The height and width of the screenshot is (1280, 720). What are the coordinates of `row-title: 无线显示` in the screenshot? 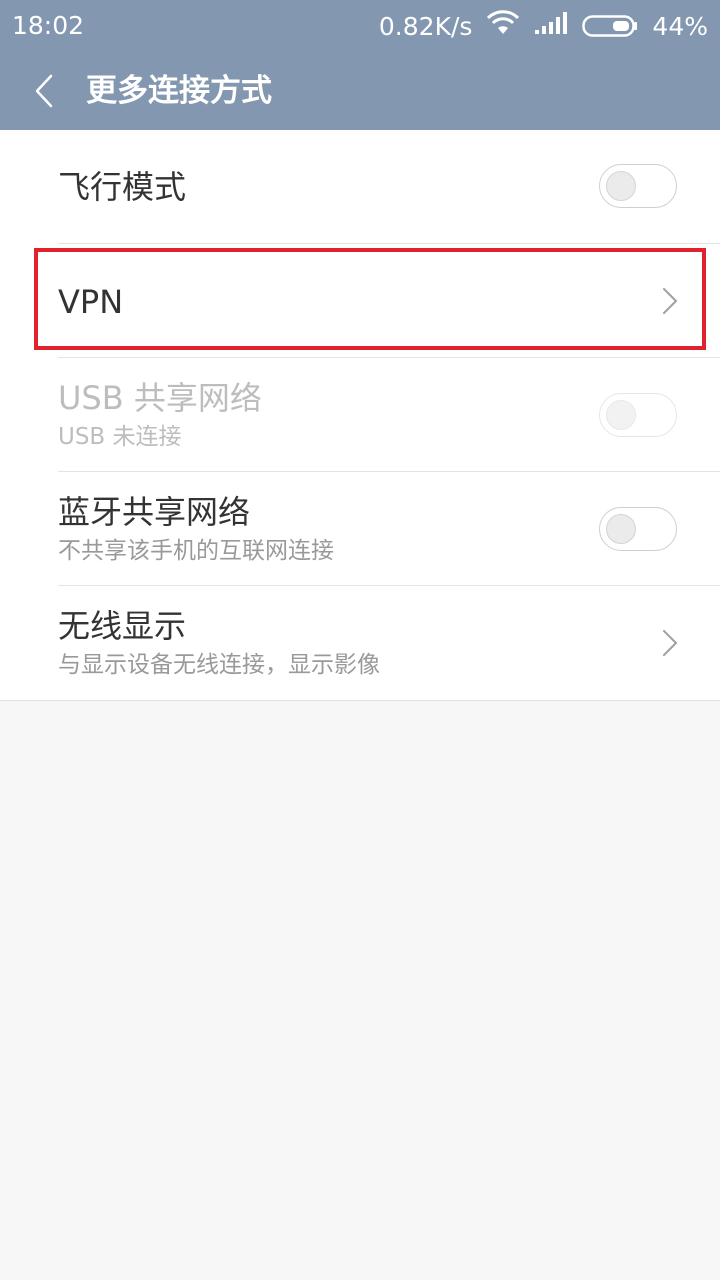 It's located at (122, 626).